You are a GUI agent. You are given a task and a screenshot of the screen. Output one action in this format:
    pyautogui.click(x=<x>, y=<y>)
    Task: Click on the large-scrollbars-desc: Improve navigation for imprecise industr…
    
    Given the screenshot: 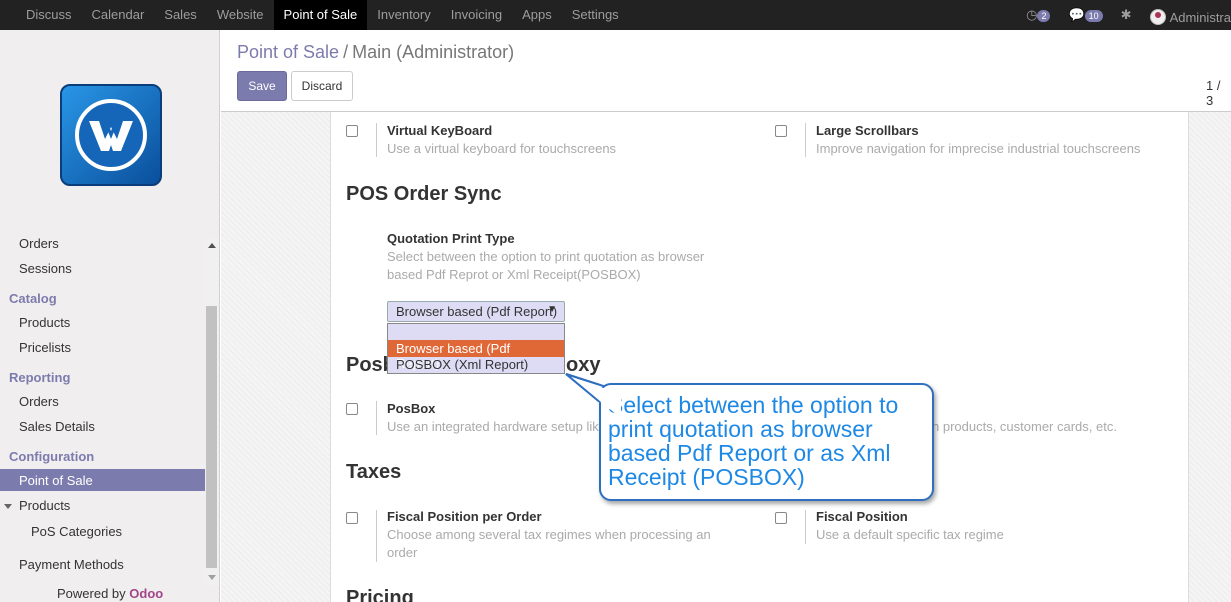 What is the action you would take?
    pyautogui.click(x=978, y=148)
    